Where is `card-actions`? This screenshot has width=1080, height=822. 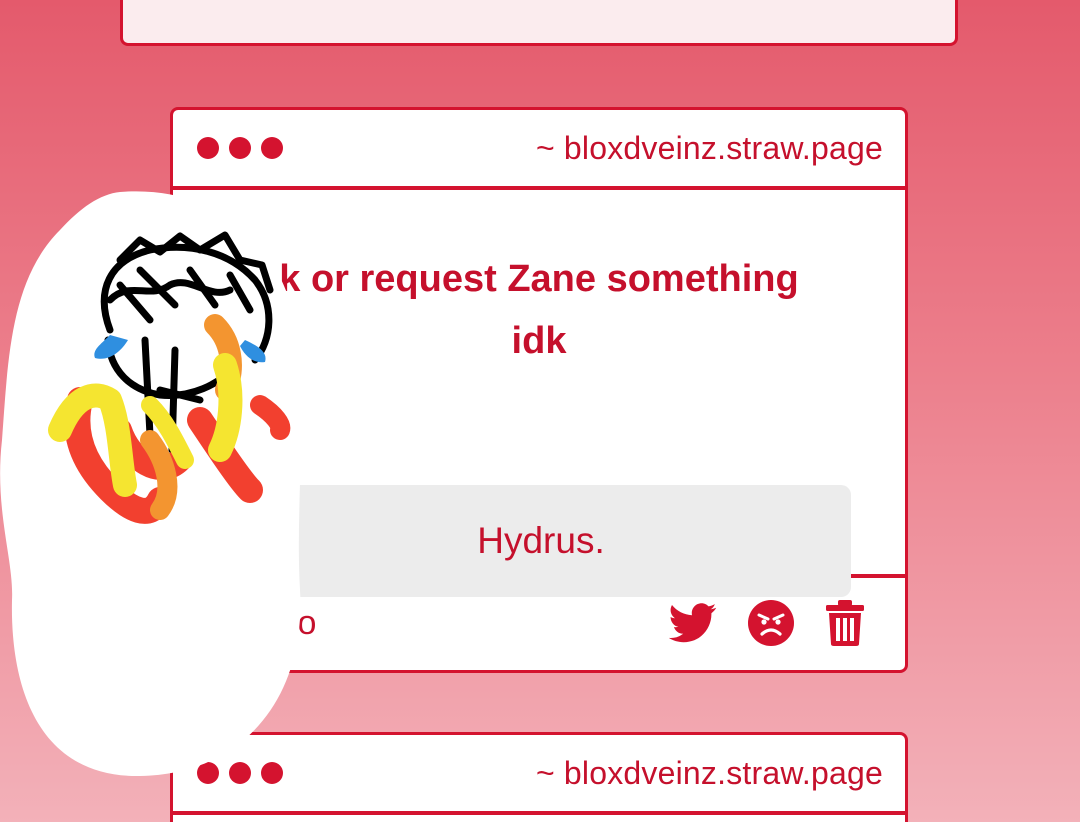
card-actions is located at coordinates (767, 623).